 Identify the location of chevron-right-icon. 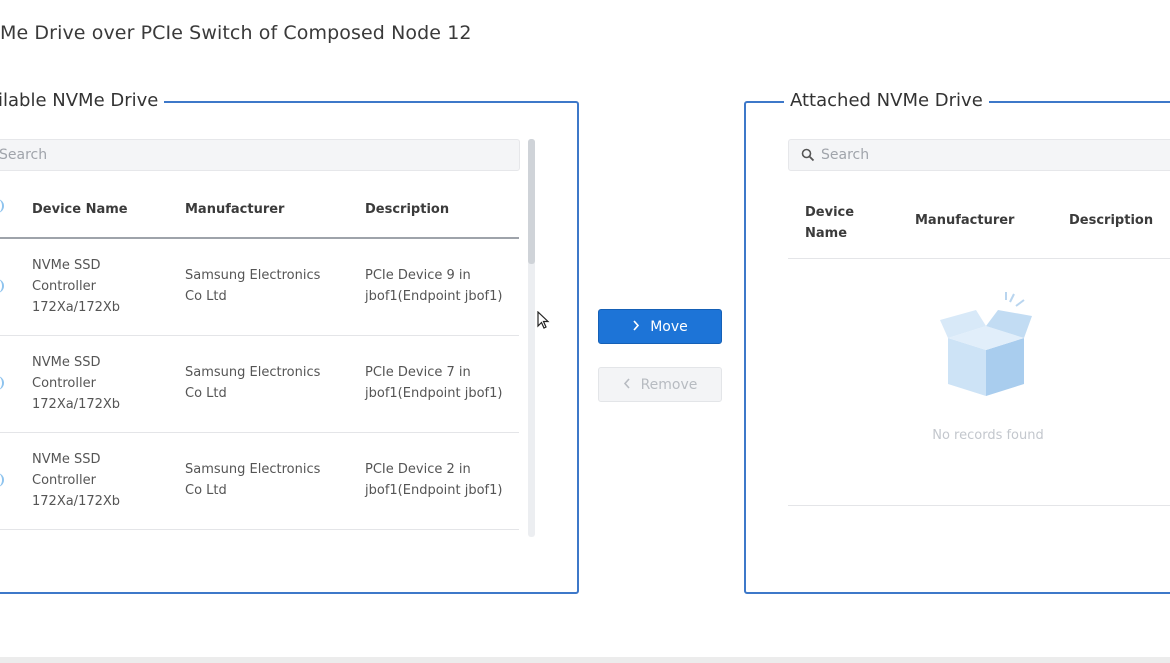
(636, 327).